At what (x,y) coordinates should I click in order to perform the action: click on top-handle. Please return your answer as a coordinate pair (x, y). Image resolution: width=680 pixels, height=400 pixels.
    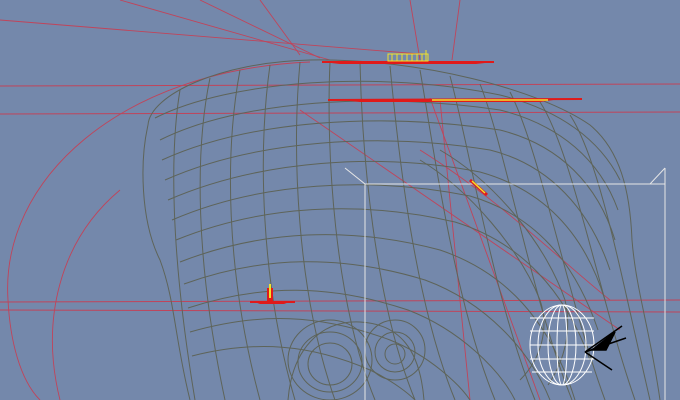
    Looking at the image, I should click on (408, 57).